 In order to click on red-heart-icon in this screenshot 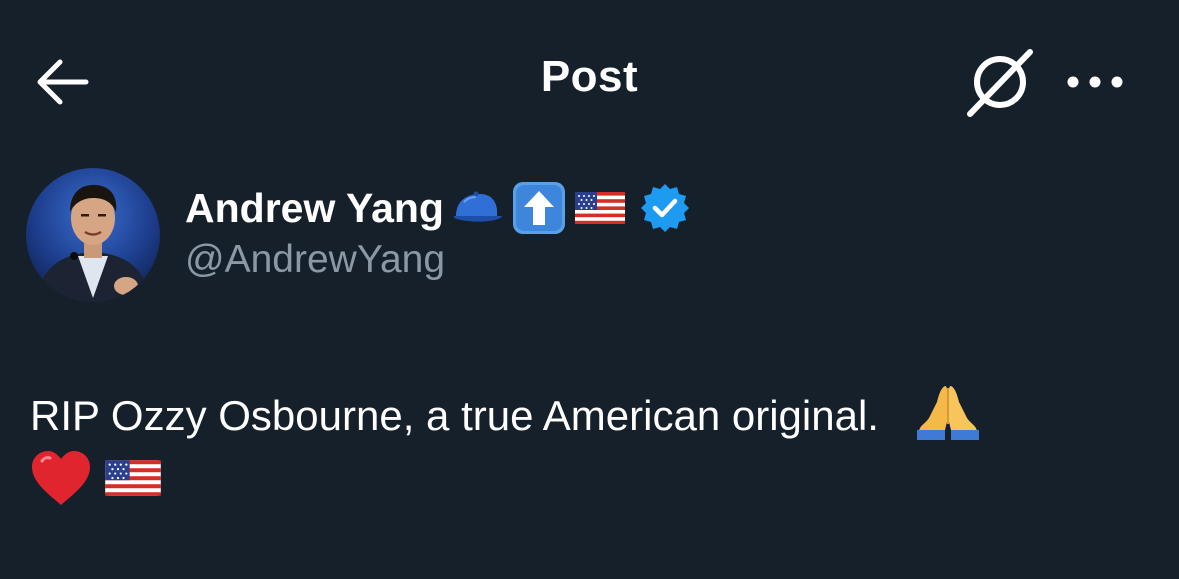, I will do `click(61, 478)`.